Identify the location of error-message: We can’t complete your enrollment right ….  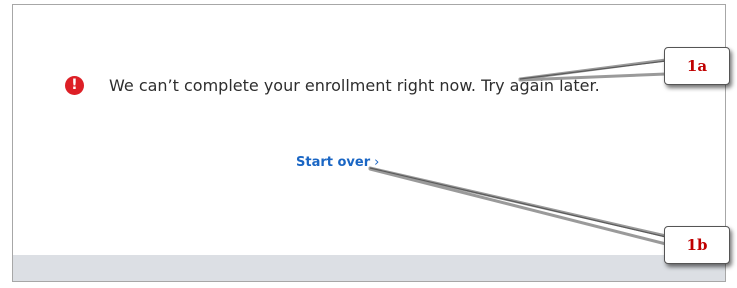
(354, 85).